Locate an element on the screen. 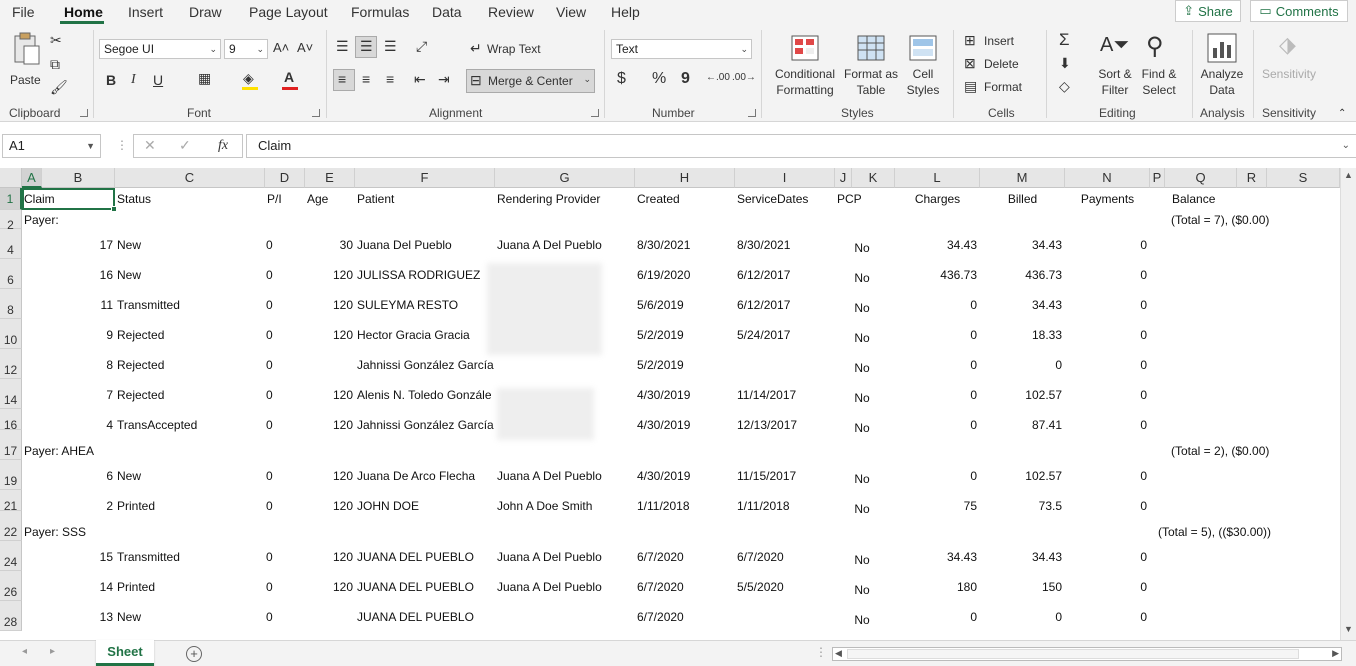  column-header-l: L is located at coordinates (937, 178).